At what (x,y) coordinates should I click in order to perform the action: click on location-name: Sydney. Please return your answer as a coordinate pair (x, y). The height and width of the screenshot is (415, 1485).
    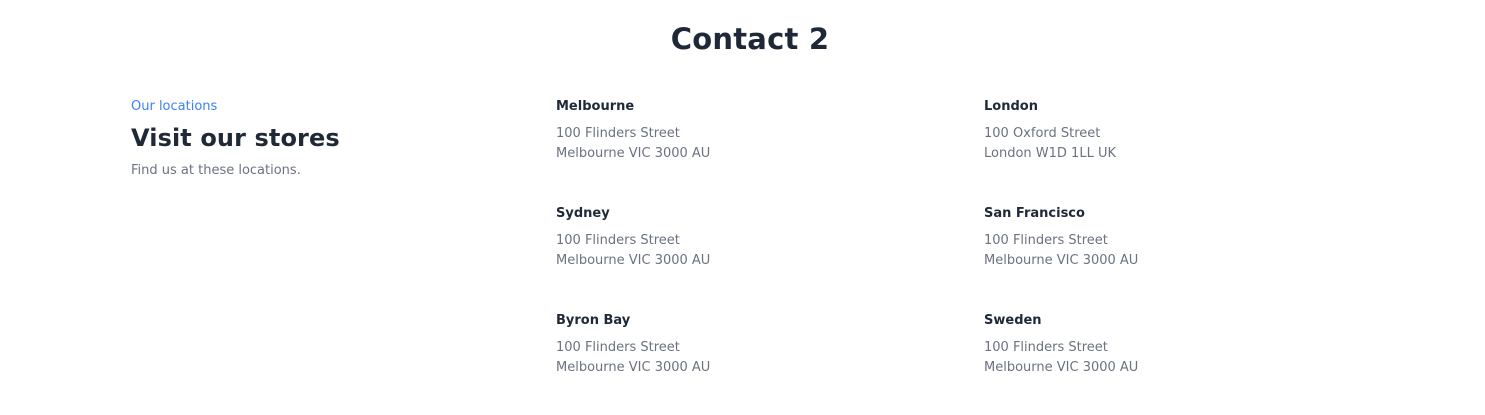
    Looking at the image, I should click on (583, 213).